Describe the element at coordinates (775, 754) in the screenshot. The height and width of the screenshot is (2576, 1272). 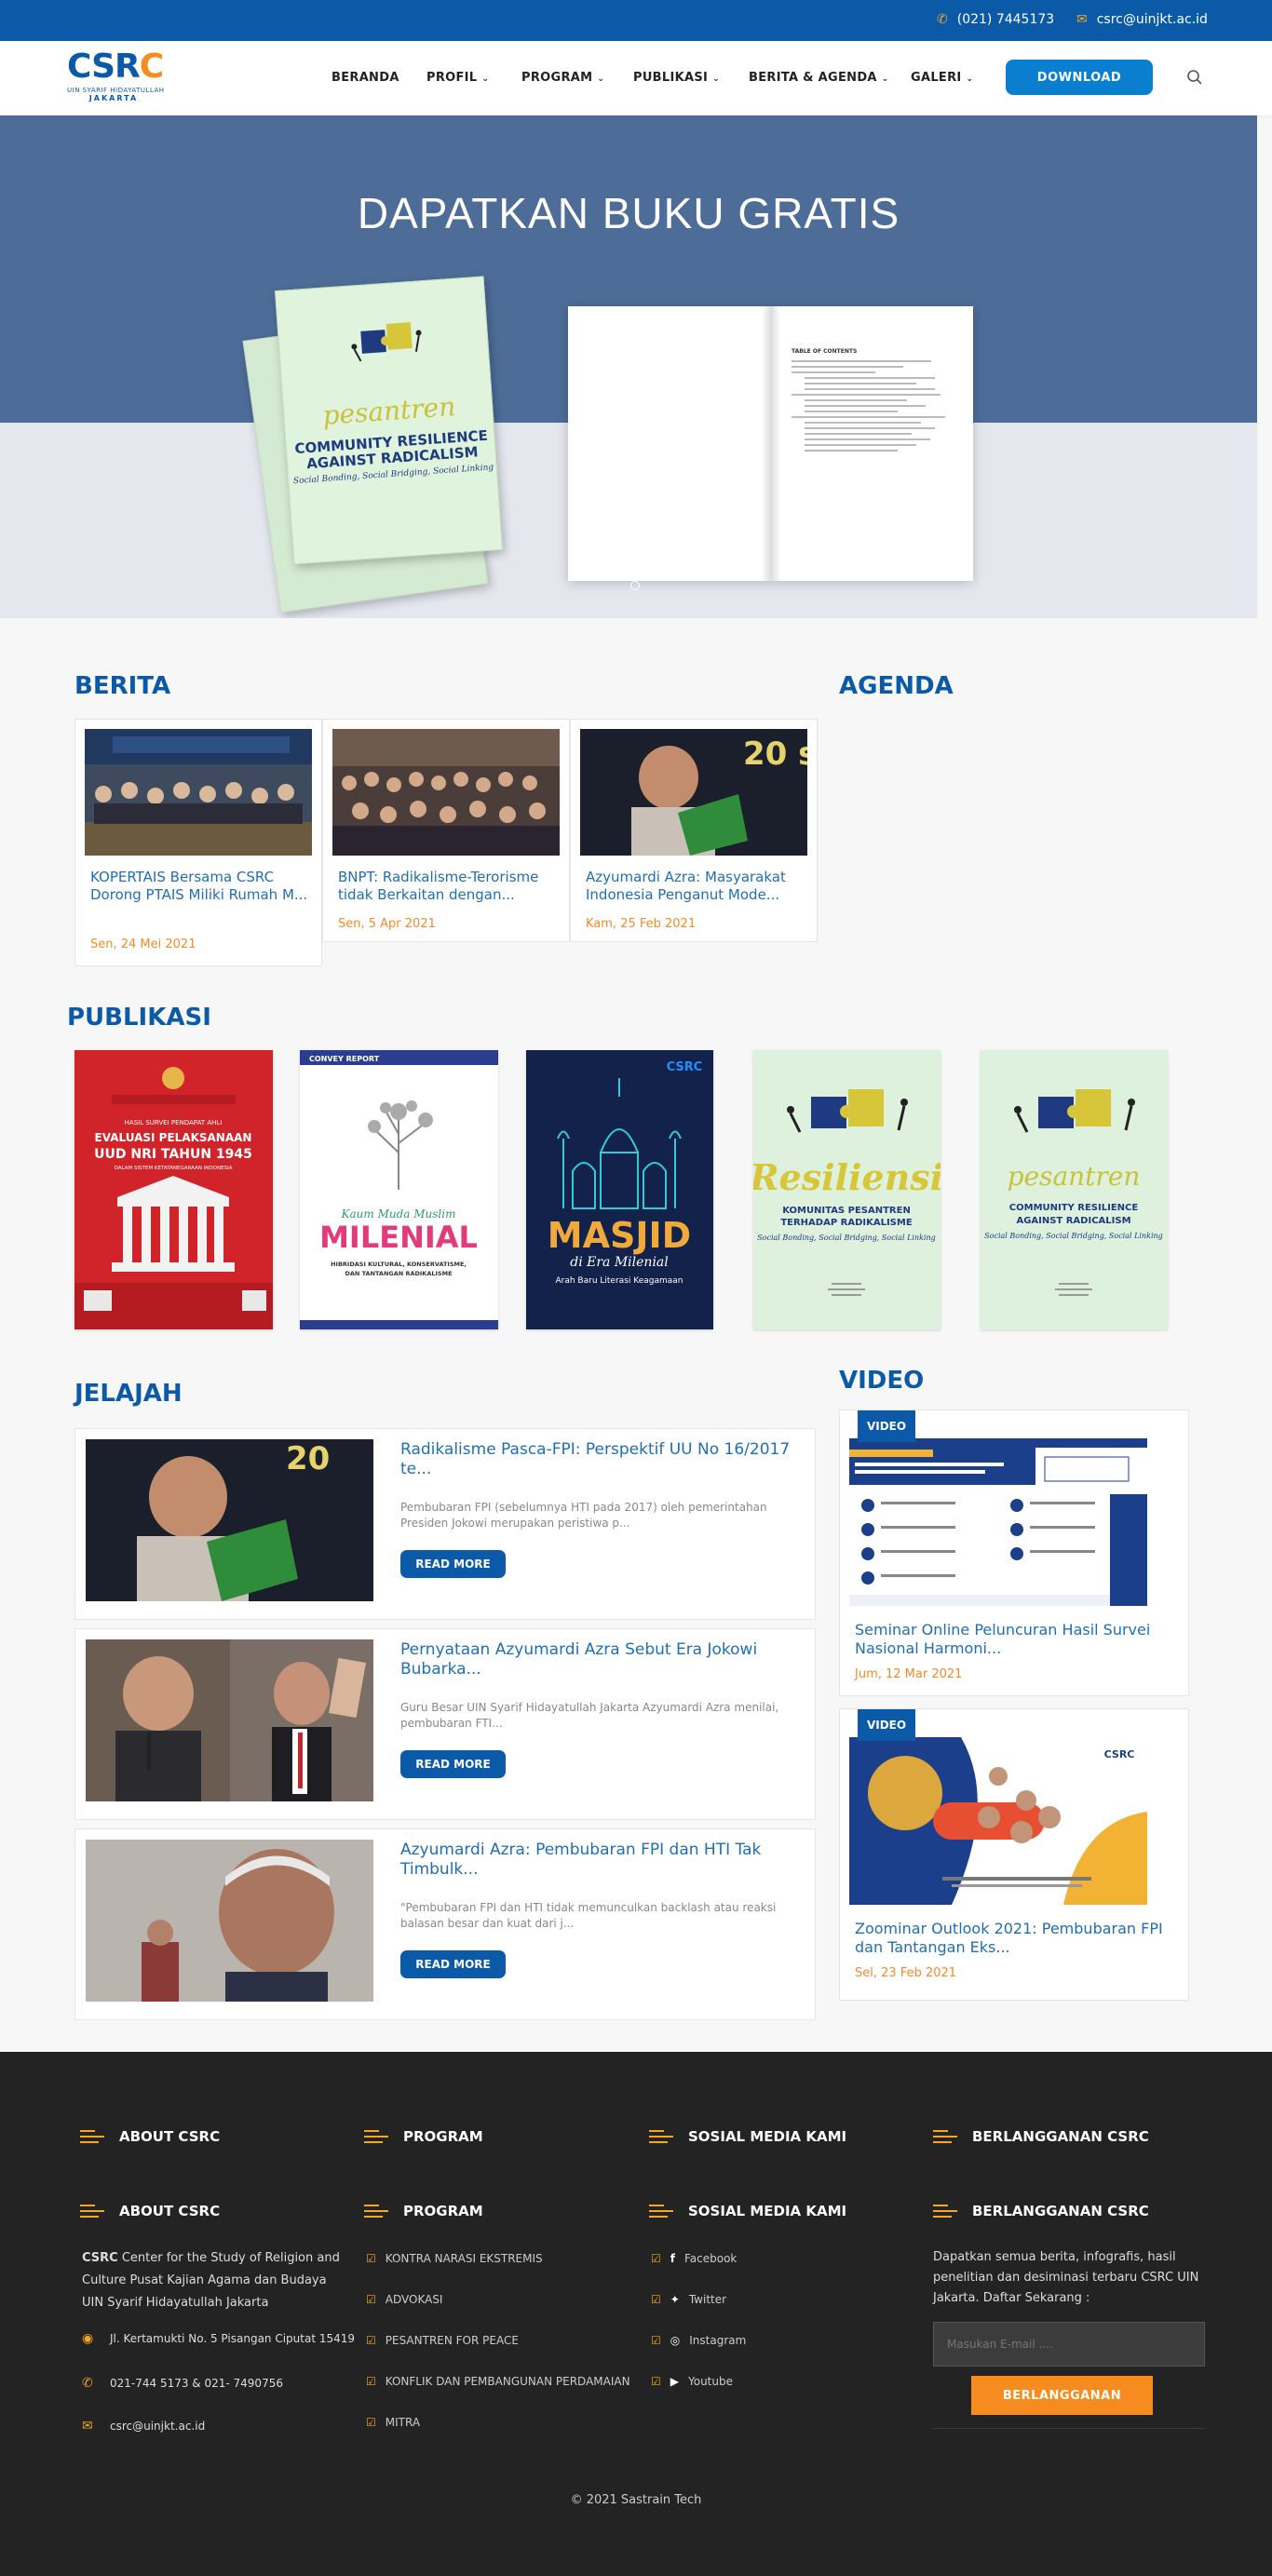
I see `svg-text: 20 s` at that location.